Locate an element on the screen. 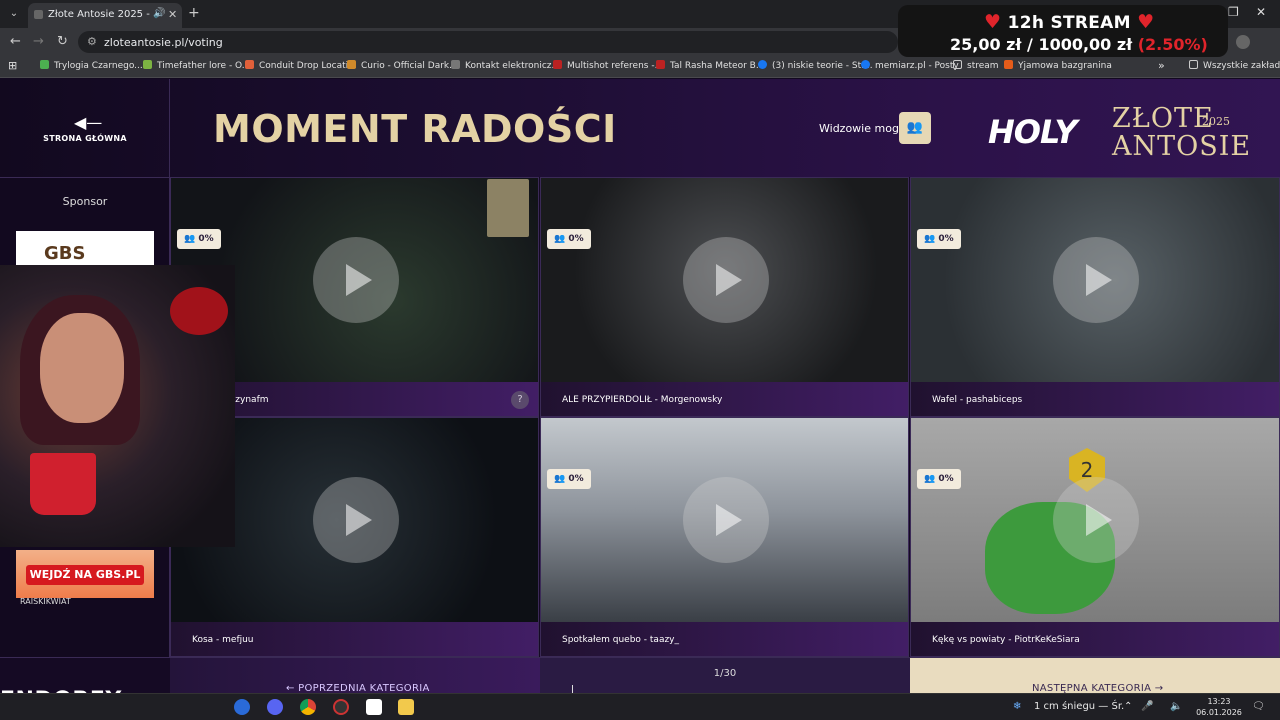 Image resolution: width=1280 pixels, height=720 pixels. weather-icon: ❄ is located at coordinates (1017, 706).